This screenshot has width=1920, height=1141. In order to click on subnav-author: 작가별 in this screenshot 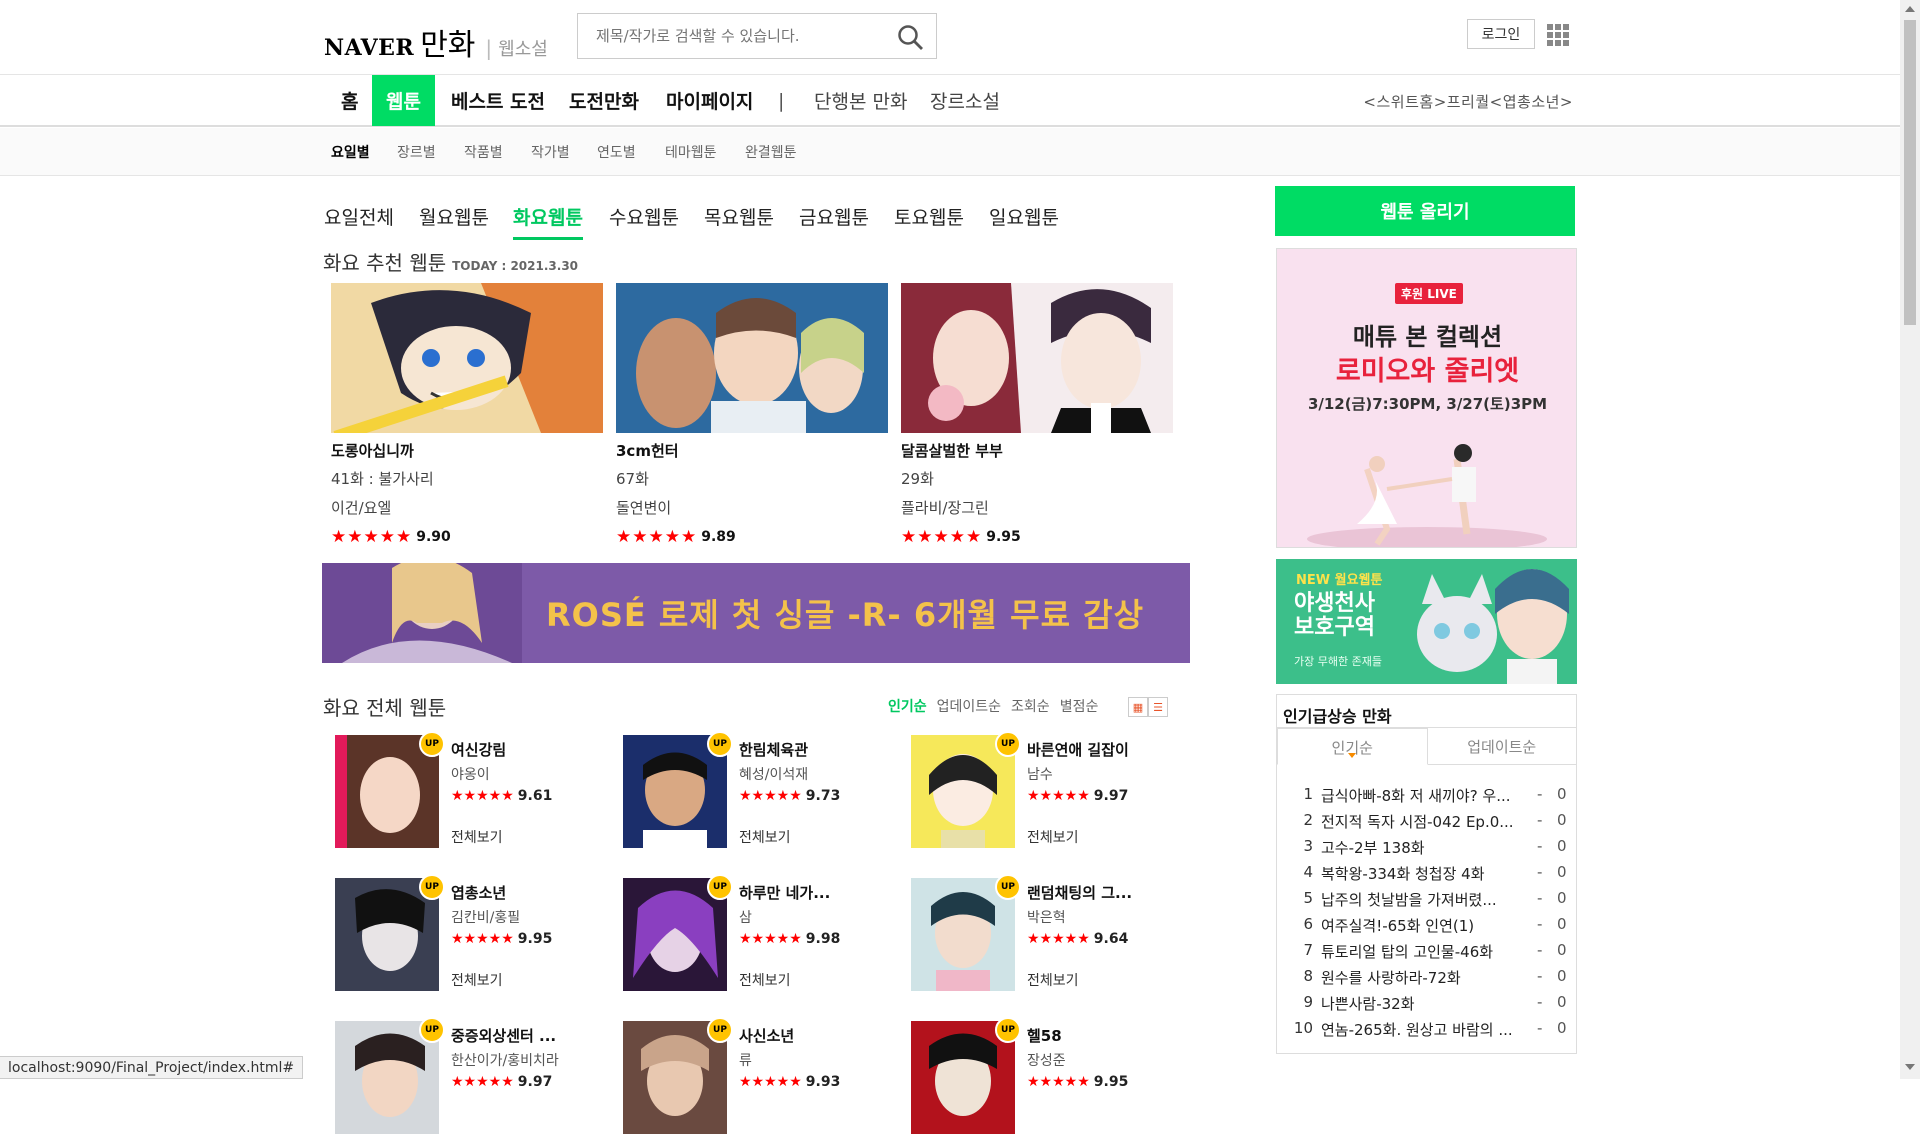, I will do `click(550, 152)`.